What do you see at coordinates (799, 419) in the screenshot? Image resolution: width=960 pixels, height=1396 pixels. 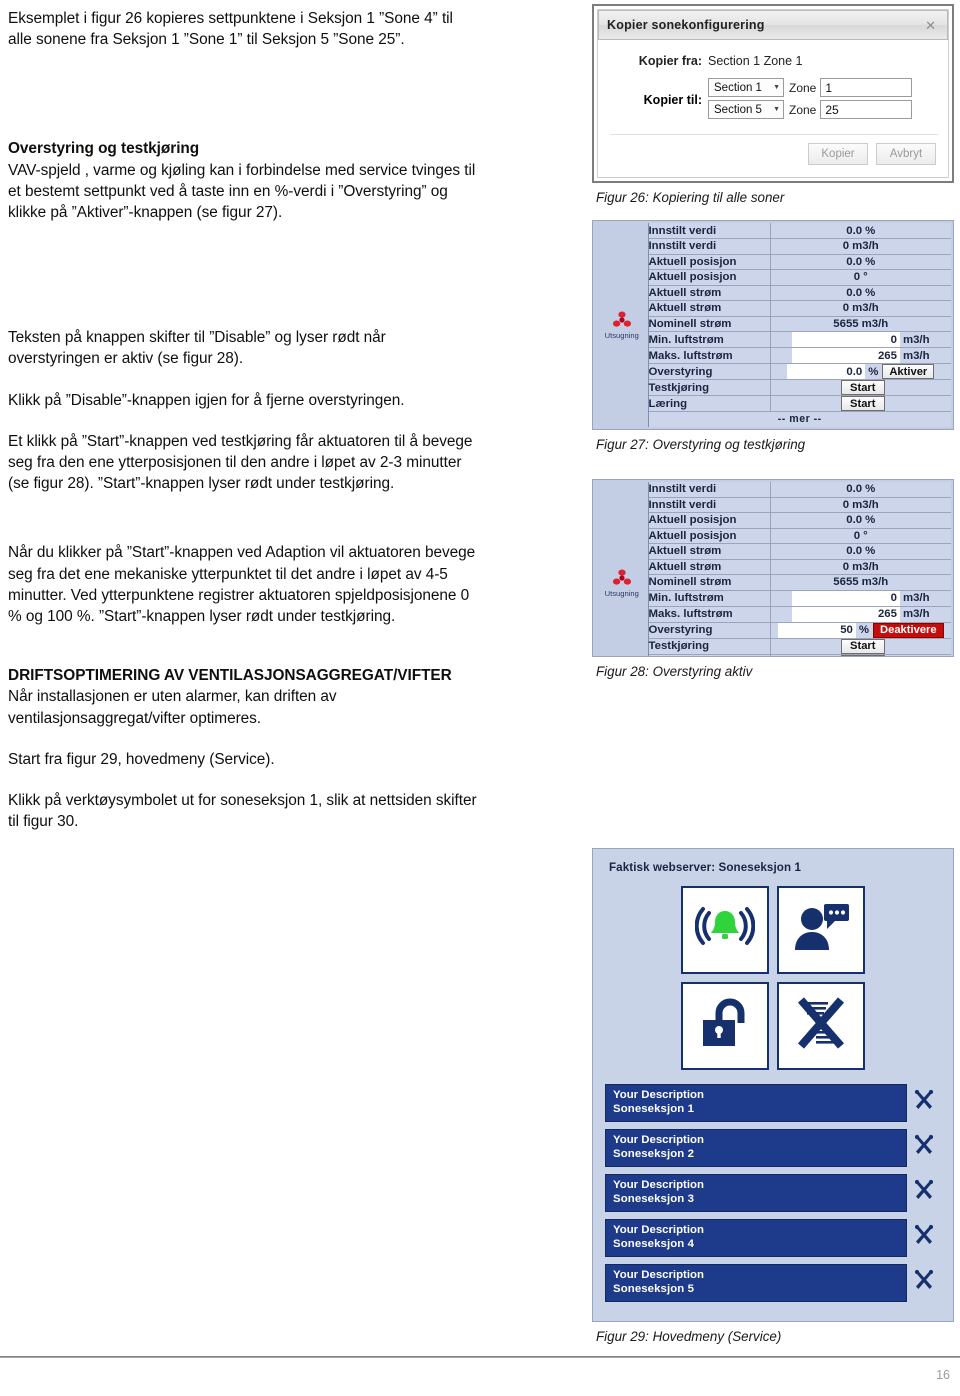 I see `more-label: -- mer --` at bounding box center [799, 419].